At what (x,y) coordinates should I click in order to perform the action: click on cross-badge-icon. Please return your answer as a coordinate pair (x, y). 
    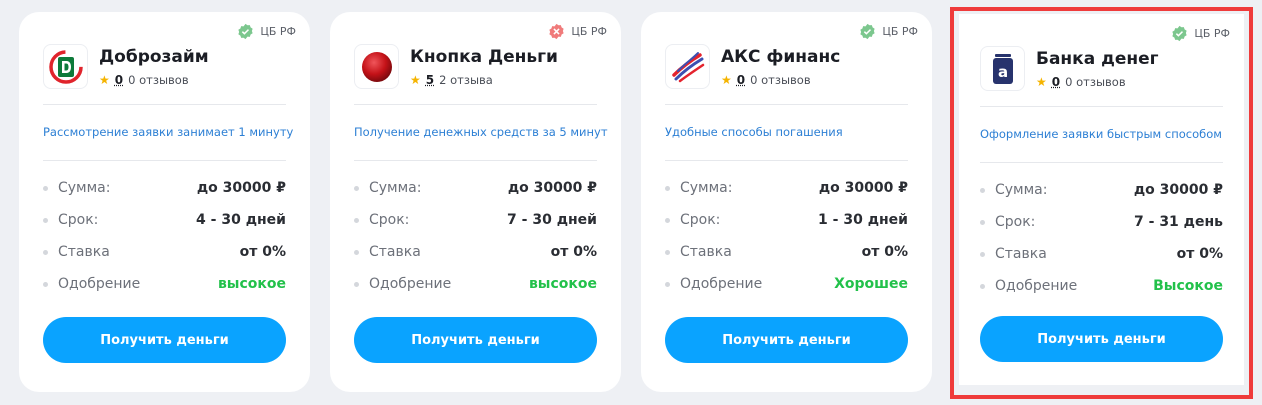
    Looking at the image, I should click on (556, 31).